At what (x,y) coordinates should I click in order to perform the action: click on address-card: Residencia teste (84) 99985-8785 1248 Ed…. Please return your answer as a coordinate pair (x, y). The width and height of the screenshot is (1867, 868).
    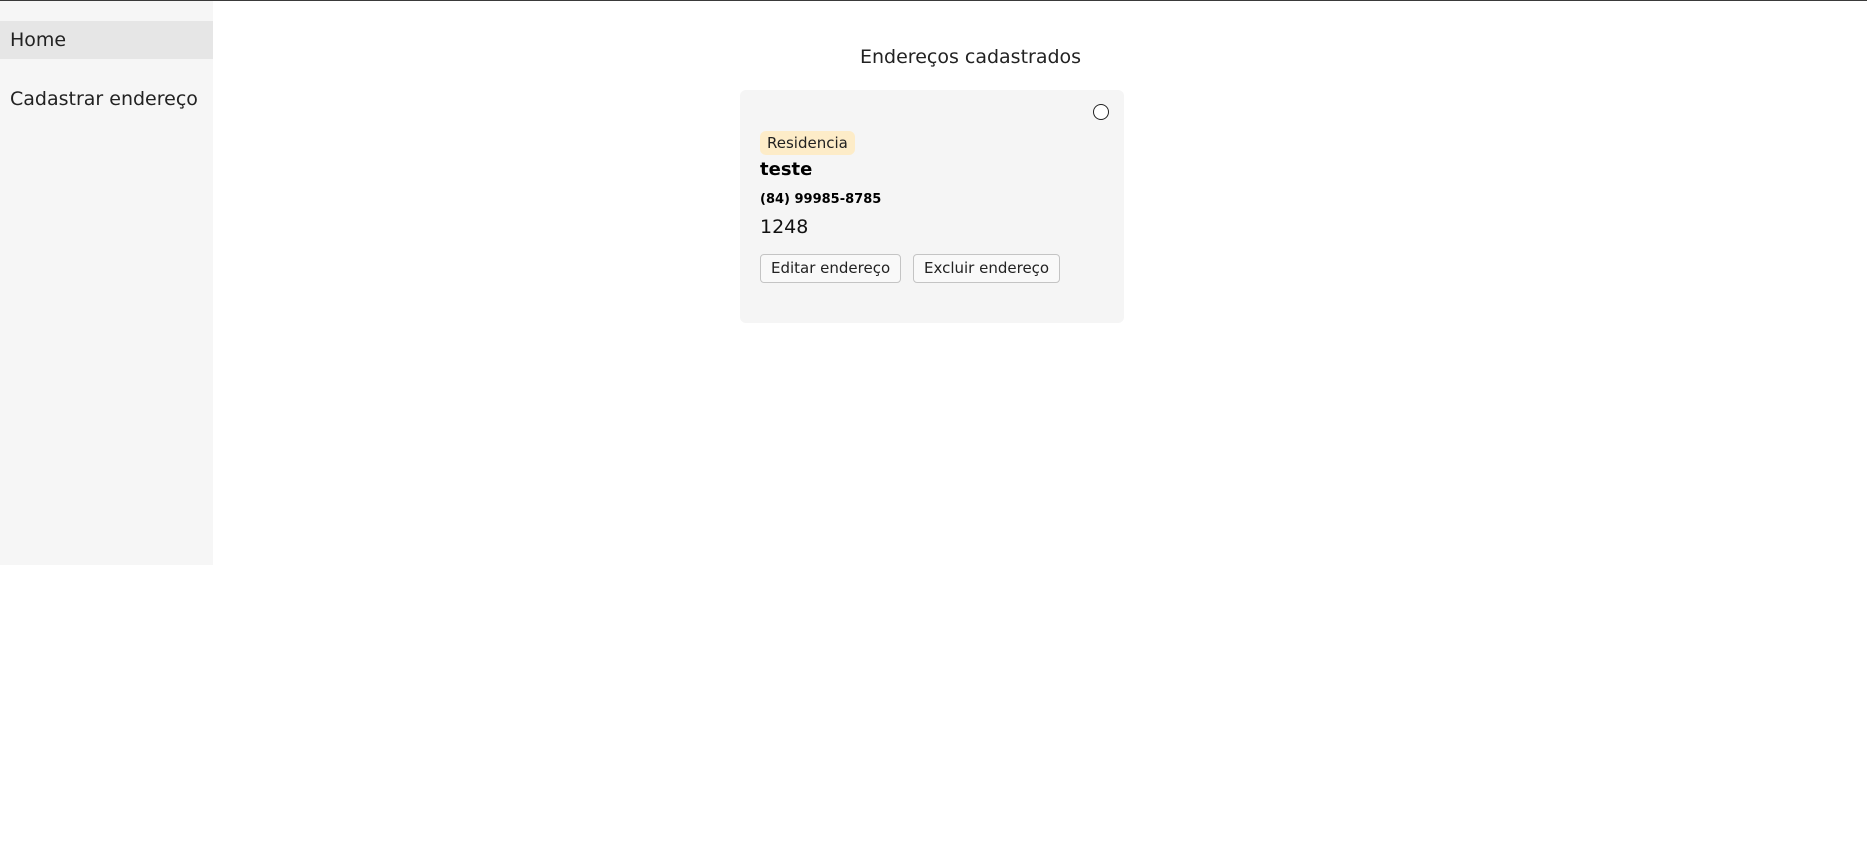
    Looking at the image, I should click on (932, 206).